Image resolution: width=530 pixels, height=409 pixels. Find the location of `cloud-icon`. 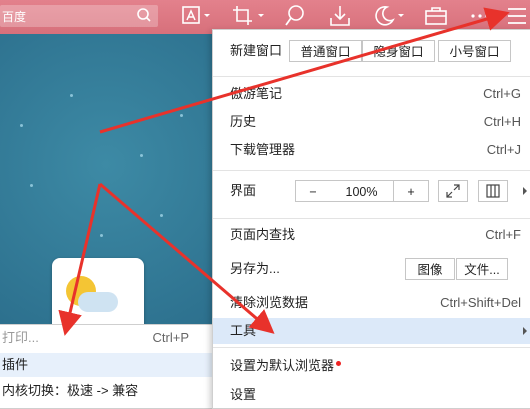

cloud-icon is located at coordinates (98, 302).